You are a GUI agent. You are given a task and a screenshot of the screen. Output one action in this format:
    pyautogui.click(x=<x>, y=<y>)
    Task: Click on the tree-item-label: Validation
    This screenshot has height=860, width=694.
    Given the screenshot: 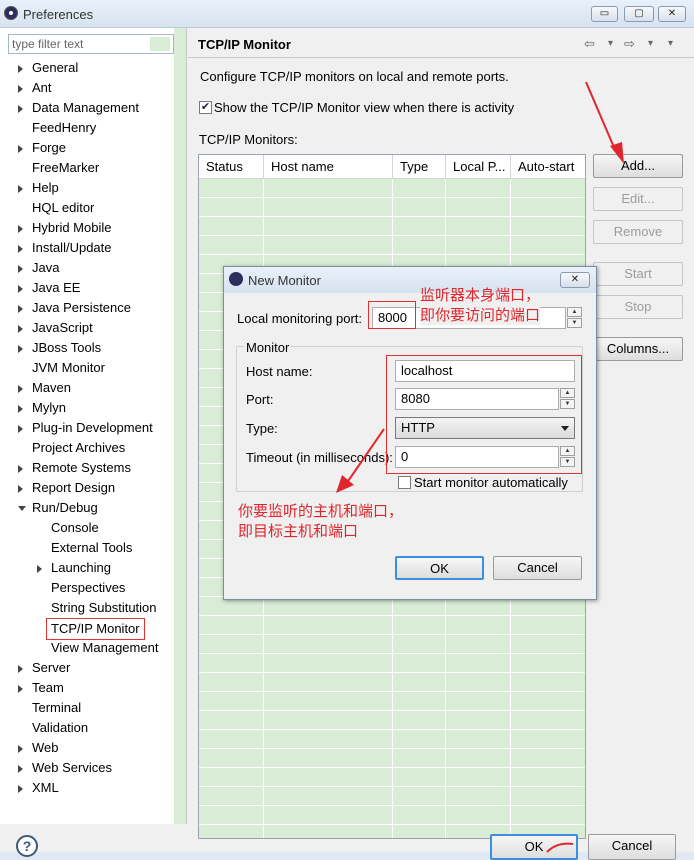 What is the action you would take?
    pyautogui.click(x=60, y=727)
    